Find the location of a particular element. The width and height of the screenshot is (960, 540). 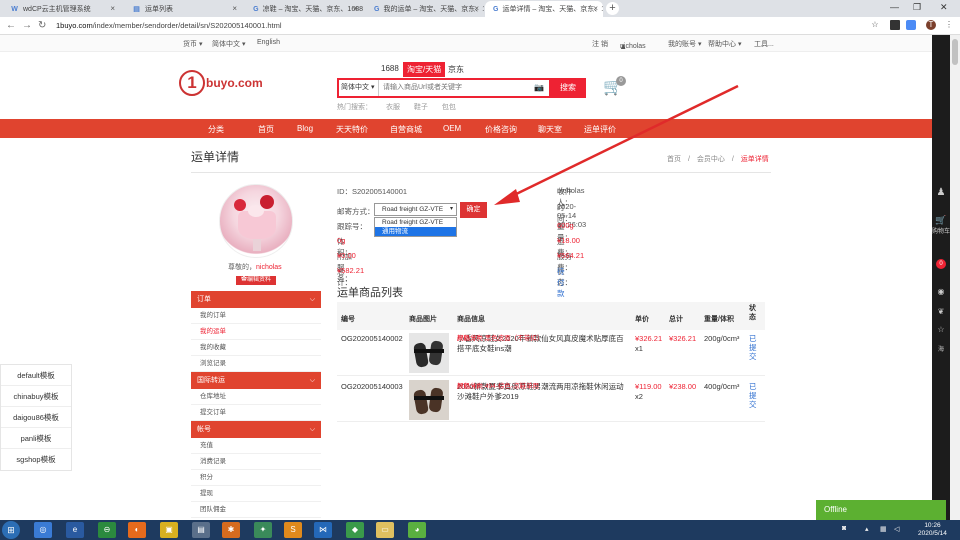

tray-icon: ▴ is located at coordinates (867, 529).